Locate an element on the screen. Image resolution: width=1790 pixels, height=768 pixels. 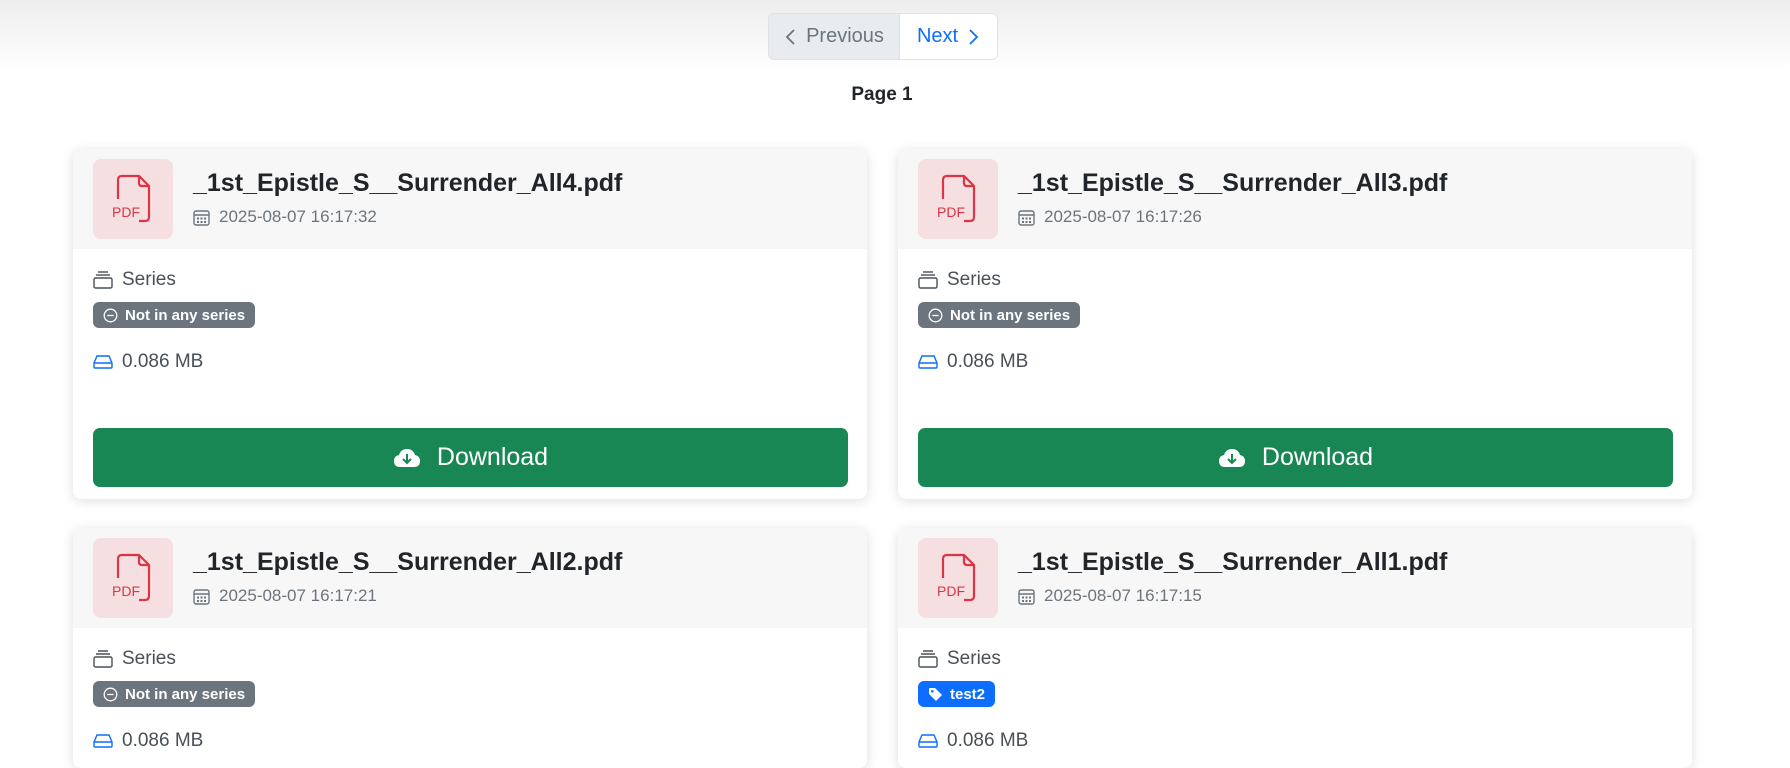
file-date: 2025-08-07 16:17:32 is located at coordinates (285, 217).